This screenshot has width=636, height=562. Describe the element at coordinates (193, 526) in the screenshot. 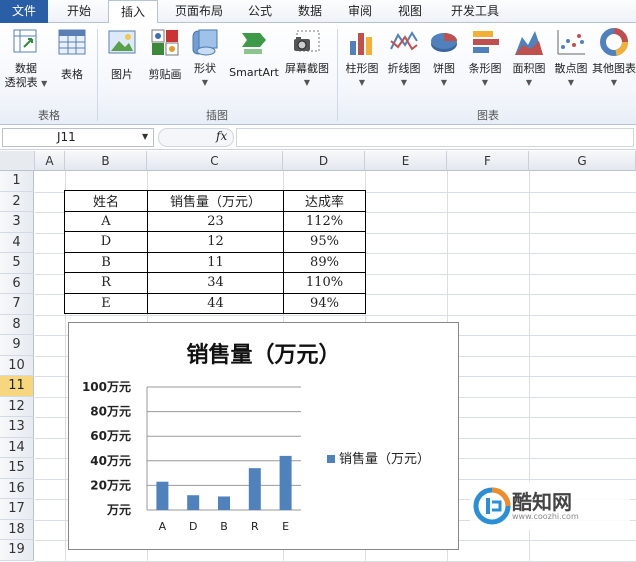

I see `x-tick-label: D` at that location.